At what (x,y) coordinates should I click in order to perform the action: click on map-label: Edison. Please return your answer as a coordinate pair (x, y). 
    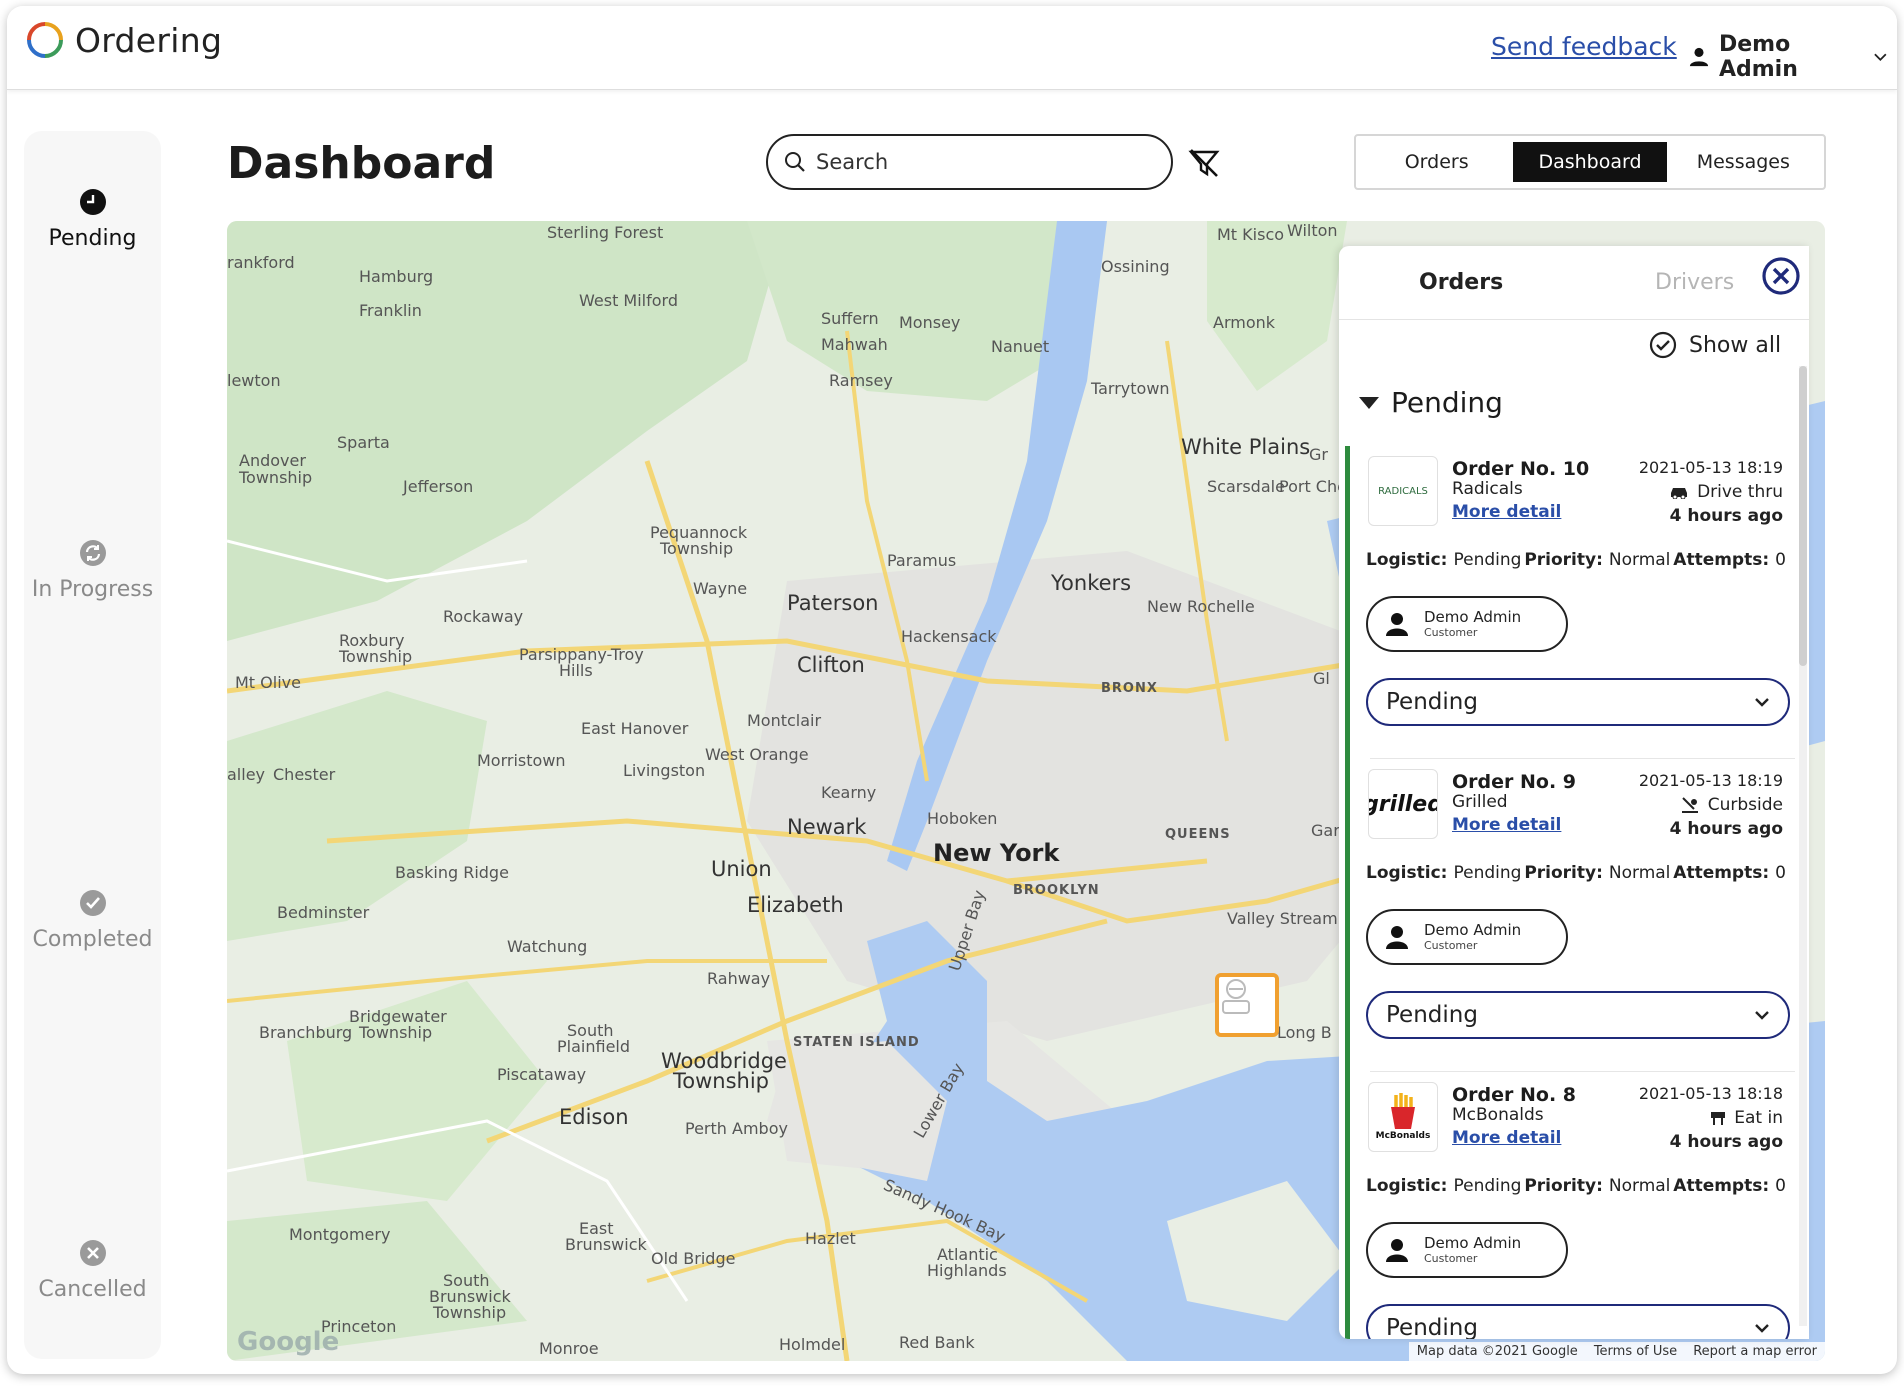
    Looking at the image, I should click on (594, 1117).